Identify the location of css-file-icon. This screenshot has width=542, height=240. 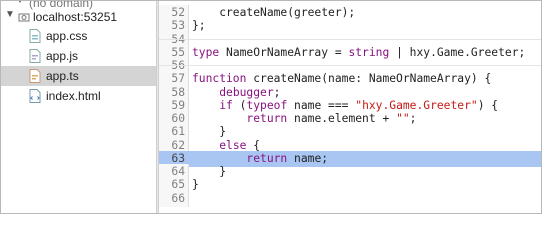
(35, 36).